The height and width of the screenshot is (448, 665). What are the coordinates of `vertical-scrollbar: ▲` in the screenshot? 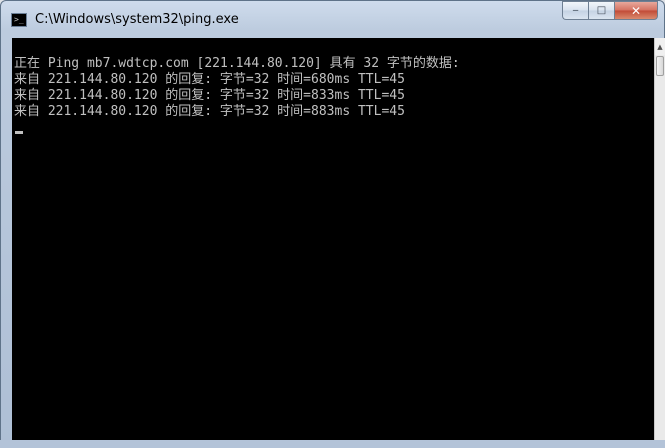 It's located at (659, 239).